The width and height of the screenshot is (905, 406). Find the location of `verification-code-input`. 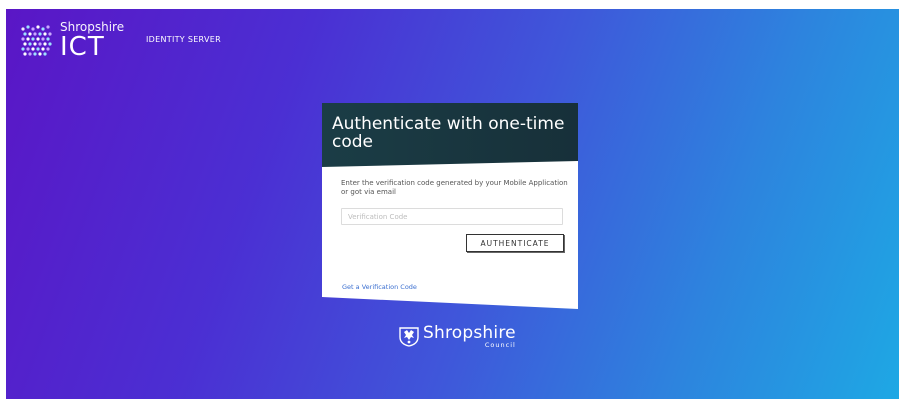

verification-code-input is located at coordinates (452, 216).